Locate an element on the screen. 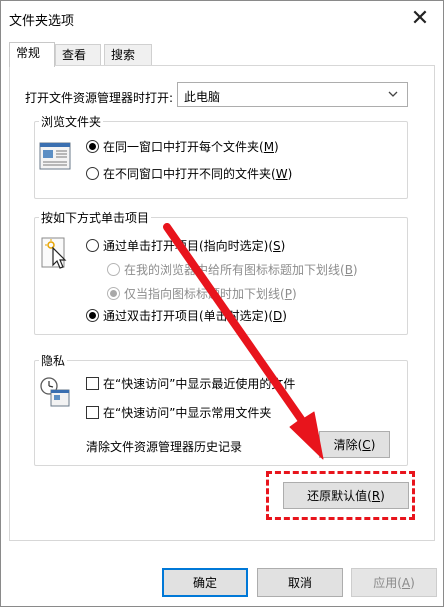 This screenshot has height=608, width=444. apply-button: 应用(A) is located at coordinates (394, 582).